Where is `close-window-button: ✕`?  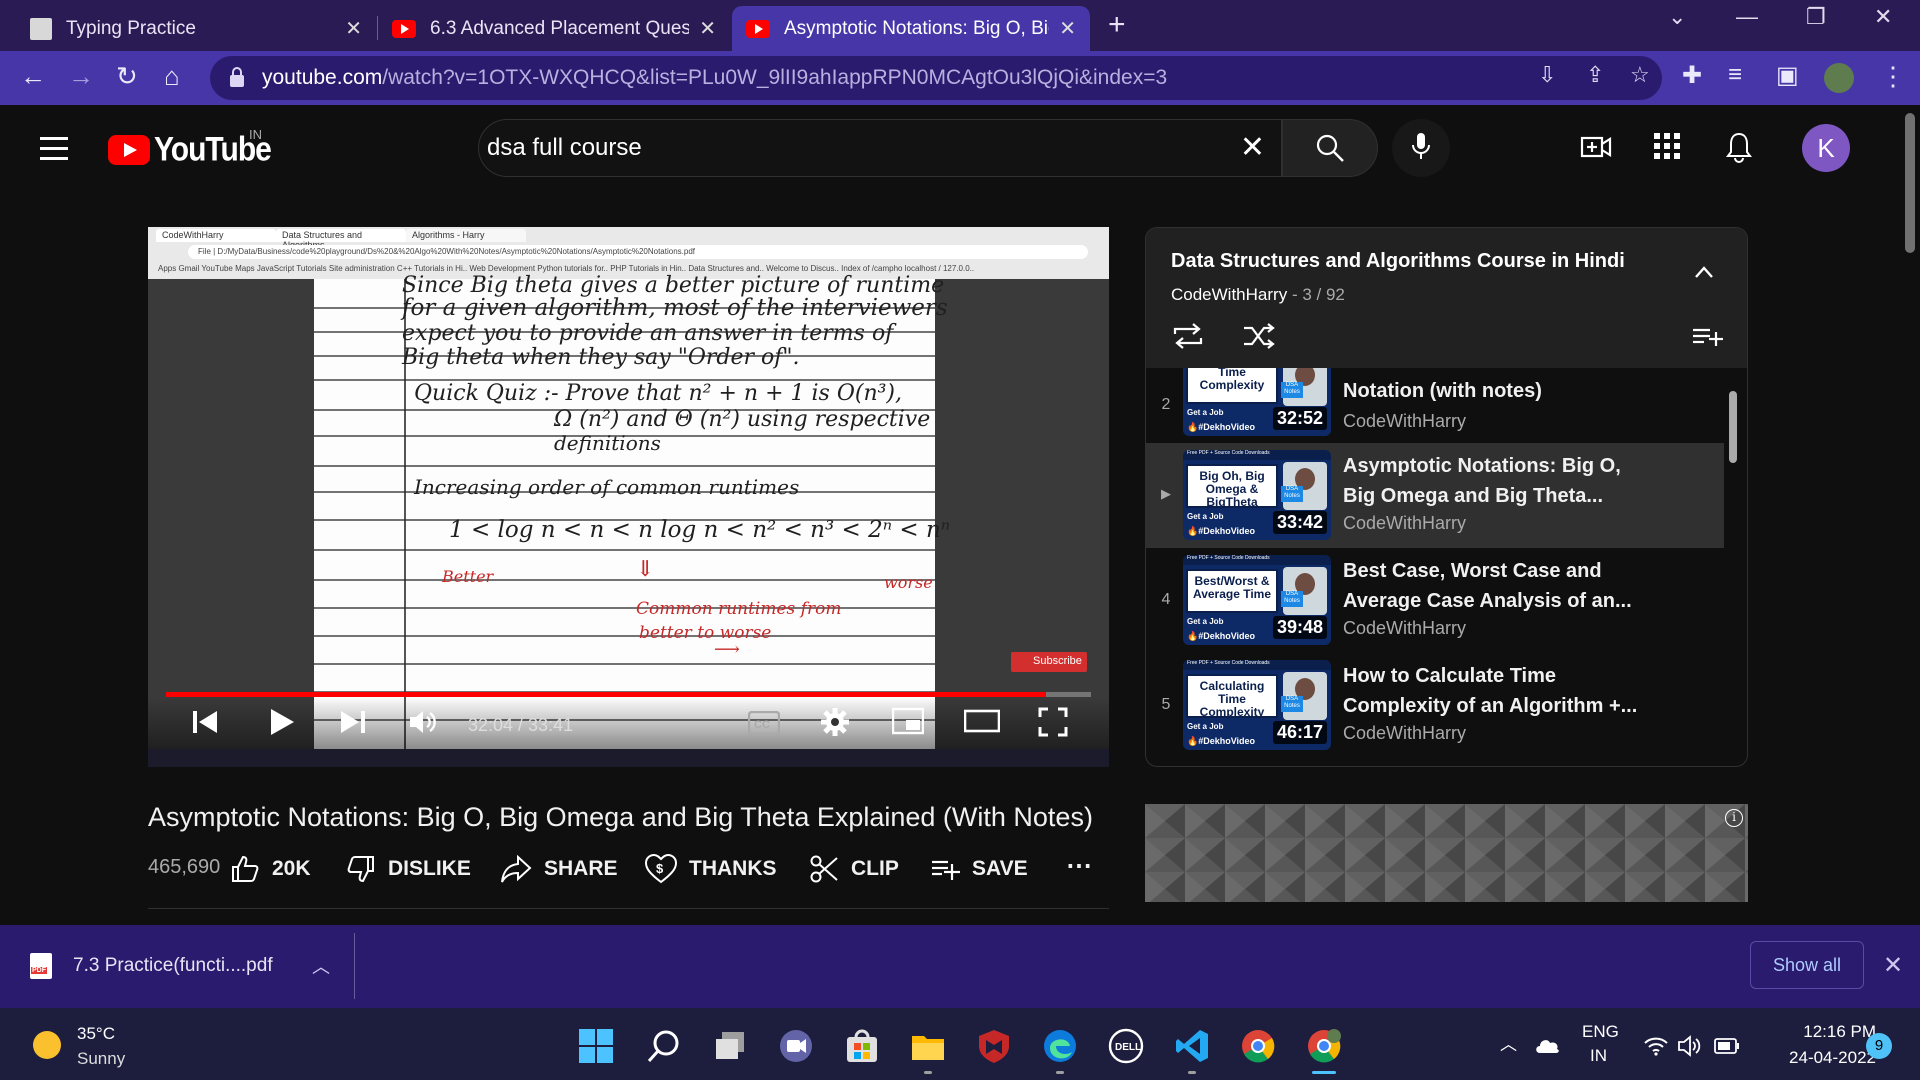
close-window-button: ✕ is located at coordinates (1883, 17).